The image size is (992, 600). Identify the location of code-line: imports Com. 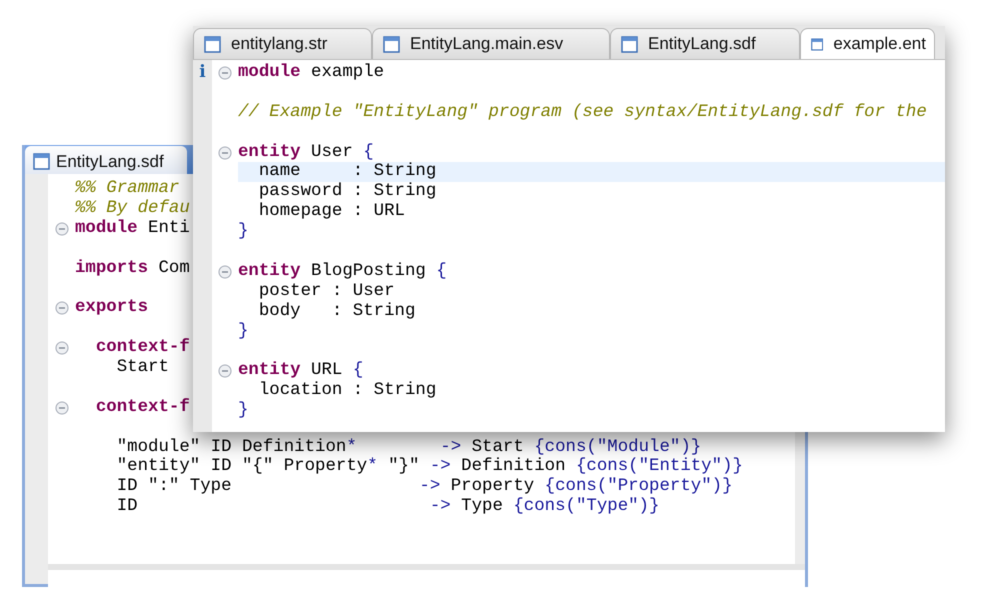
(132, 268).